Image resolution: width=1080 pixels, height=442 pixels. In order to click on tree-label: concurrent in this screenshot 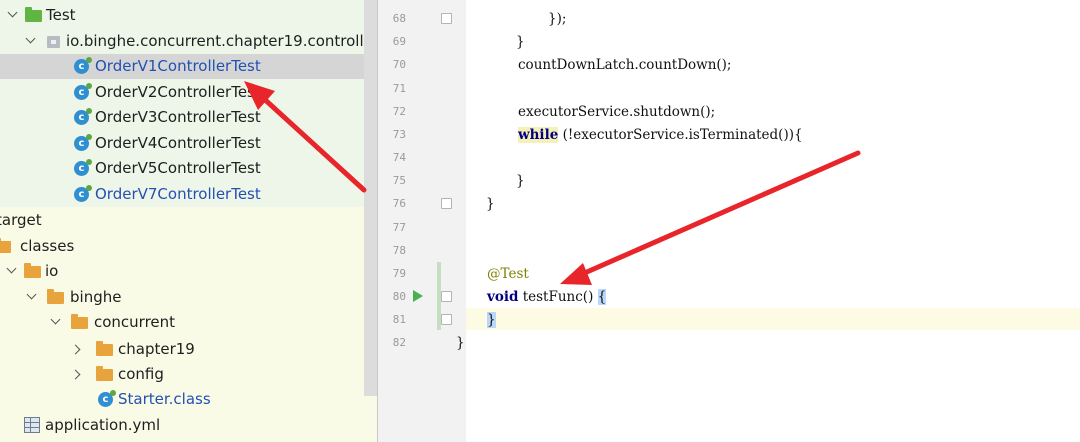, I will do `click(135, 322)`.